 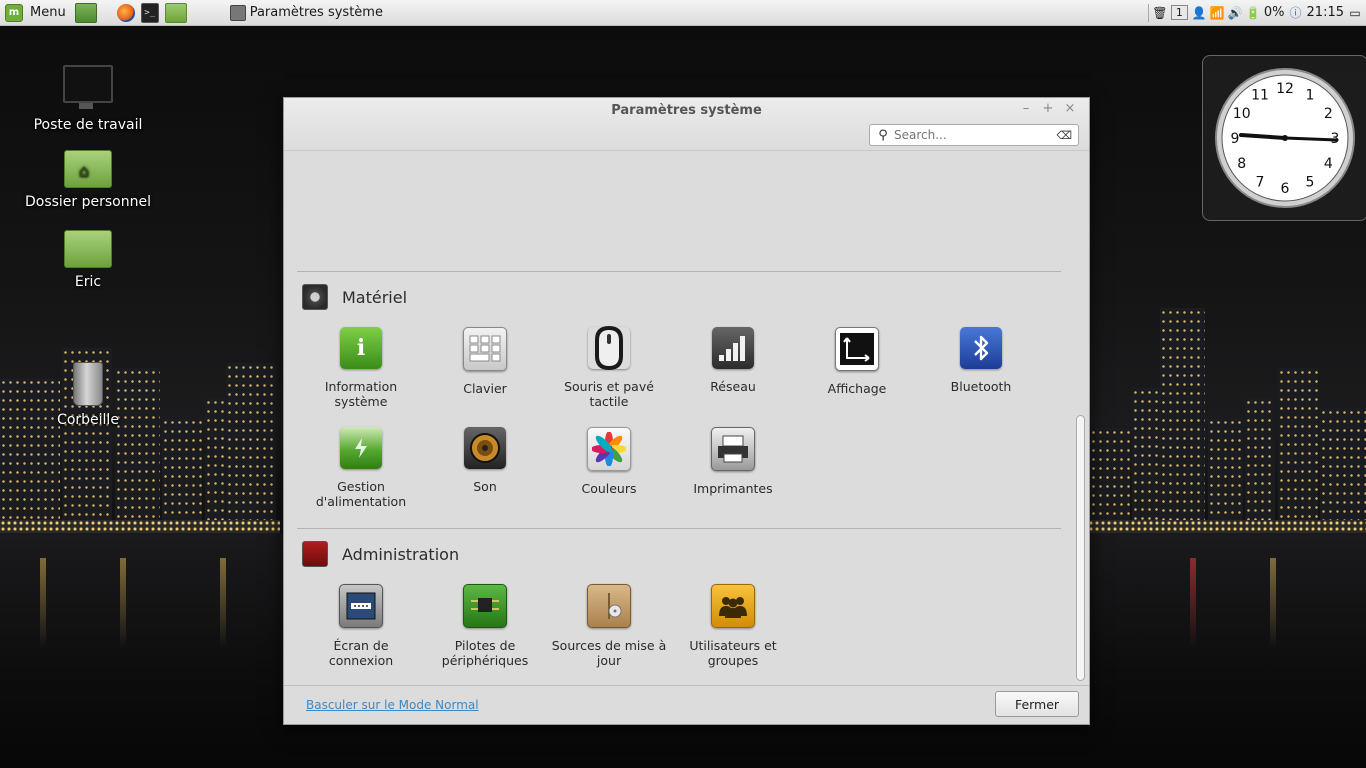 I want to click on item-sound: Son, so click(x=485, y=460).